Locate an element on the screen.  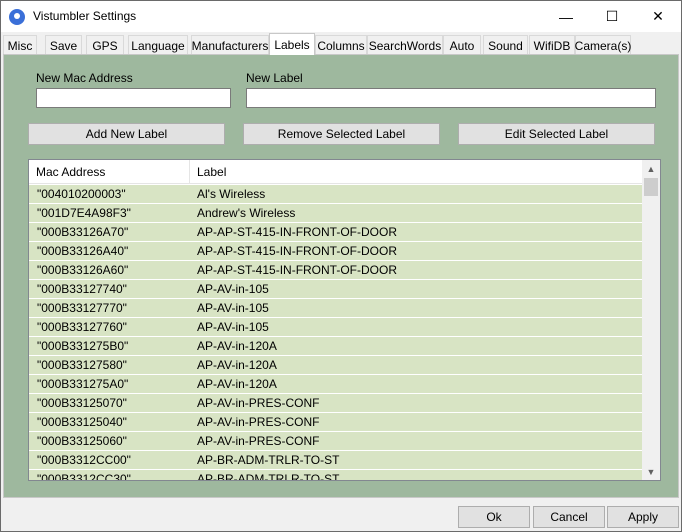
table-row: "001D7E4A98F3" Andrew's Wireless is located at coordinates (335, 213).